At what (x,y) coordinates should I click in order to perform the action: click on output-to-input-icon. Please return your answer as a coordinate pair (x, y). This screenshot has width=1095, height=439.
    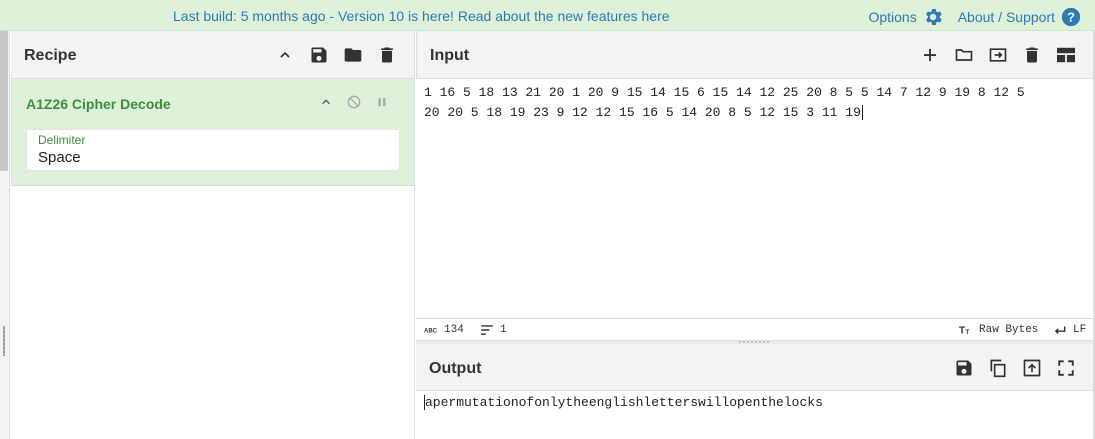
    Looking at the image, I should click on (1032, 368).